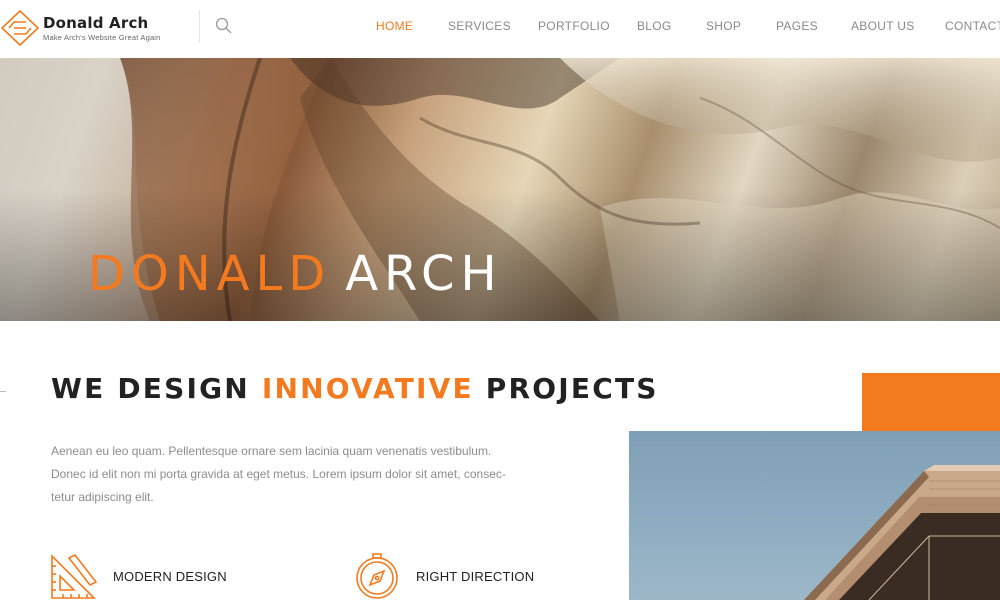 The height and width of the screenshot is (600, 1000). What do you see at coordinates (170, 576) in the screenshot?
I see `feature-label: MODERN DESIGN` at bounding box center [170, 576].